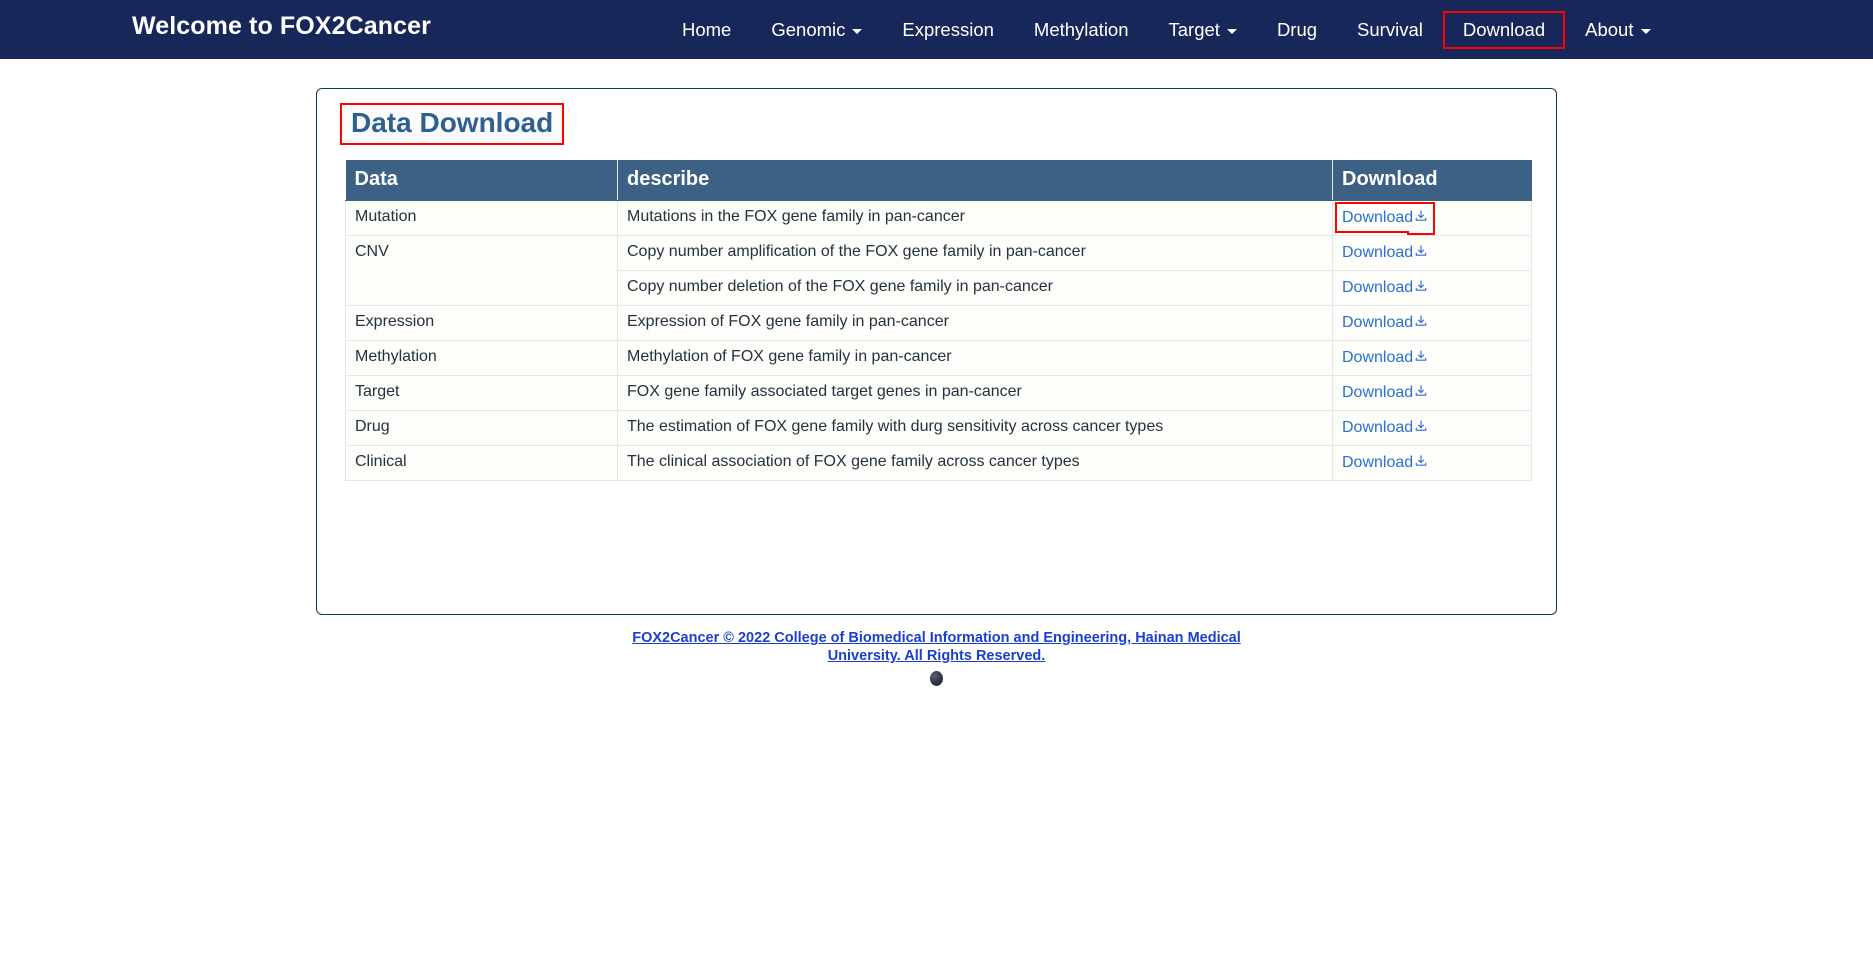 Image resolution: width=1873 pixels, height=961 pixels. Describe the element at coordinates (975, 180) in the screenshot. I see `column-header-describe: describe` at that location.